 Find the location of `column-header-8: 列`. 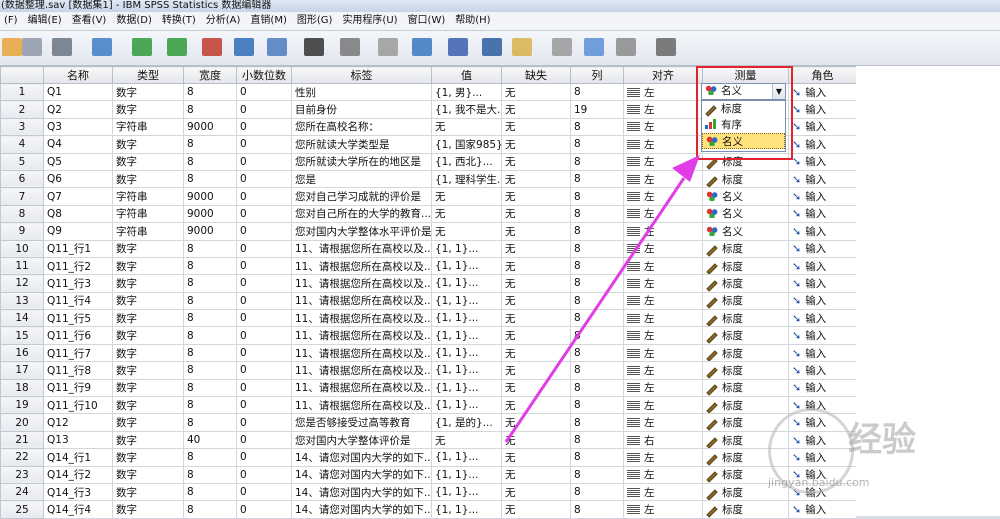

column-header-8: 列 is located at coordinates (597, 75).